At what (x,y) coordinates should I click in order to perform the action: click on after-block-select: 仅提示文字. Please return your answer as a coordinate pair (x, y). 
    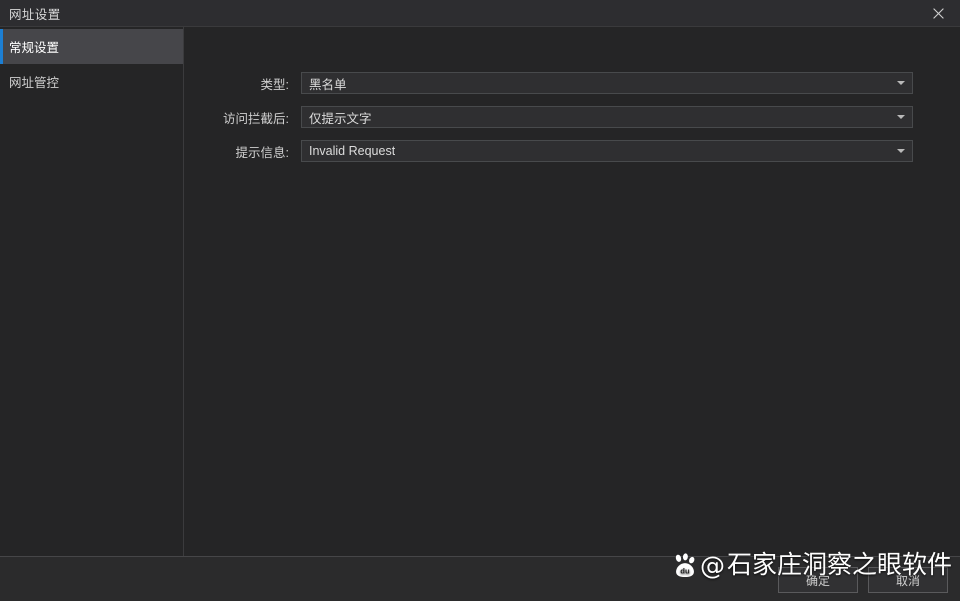
    Looking at the image, I should click on (607, 117).